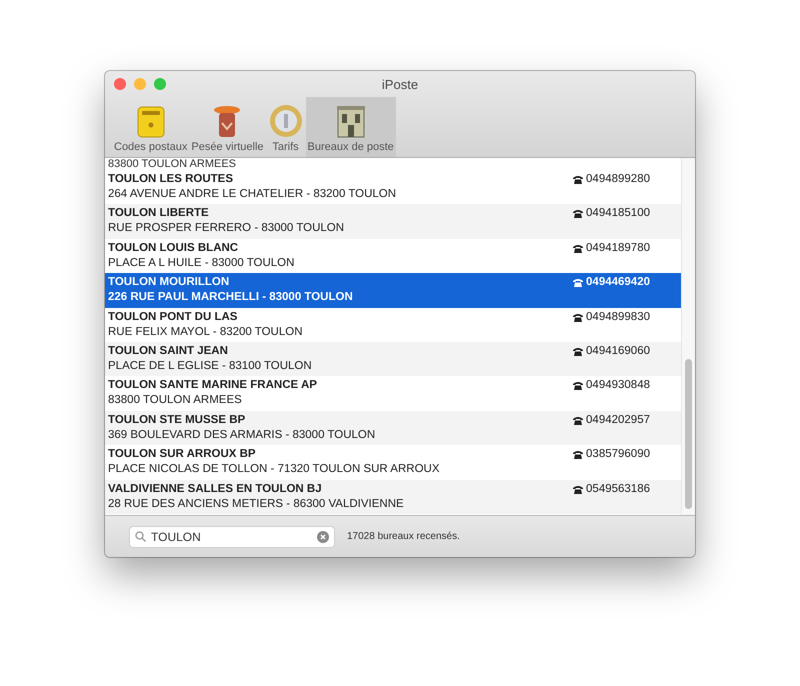  What do you see at coordinates (393, 256) in the screenshot?
I see `office-row: TOULON LOUIS BLANC PLACE A L HUILE - 83000 TOULON 0494189780` at bounding box center [393, 256].